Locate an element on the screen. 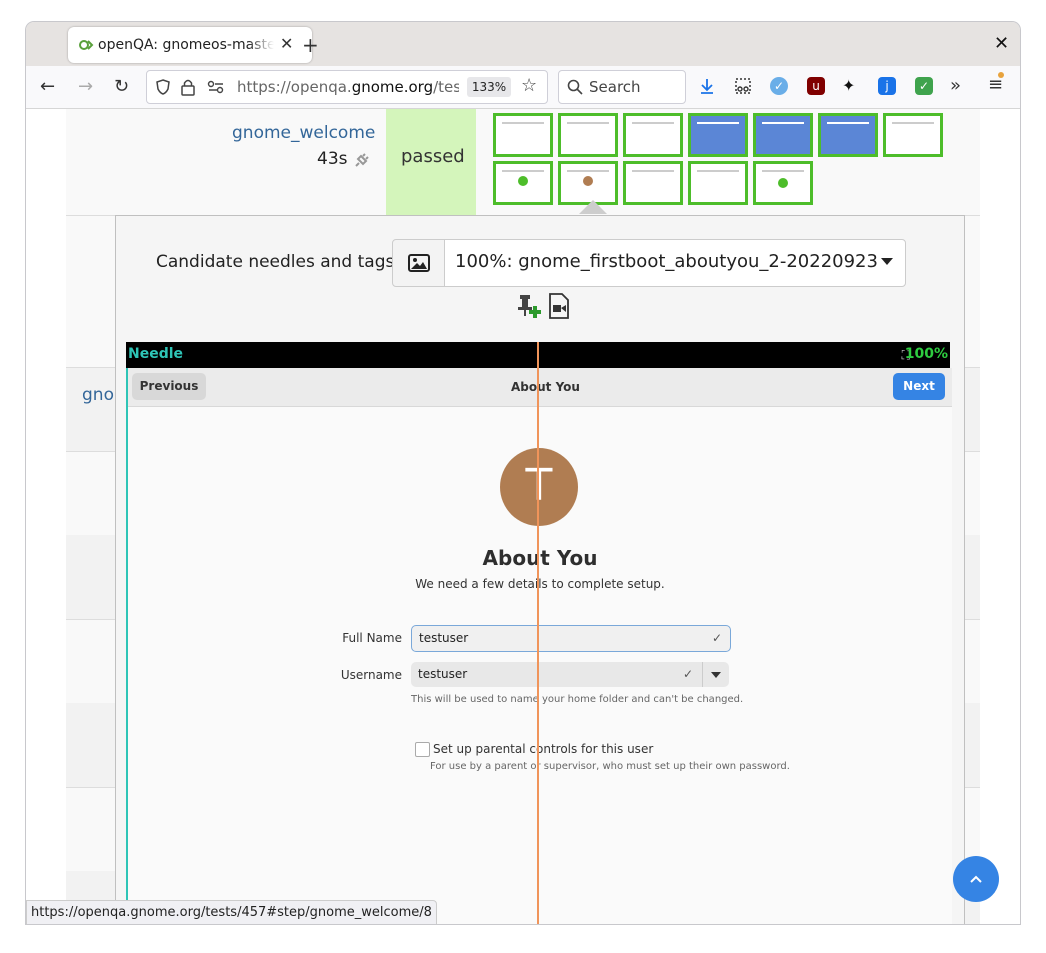 The height and width of the screenshot is (953, 1046). parental-controls-checkbox is located at coordinates (422, 749).